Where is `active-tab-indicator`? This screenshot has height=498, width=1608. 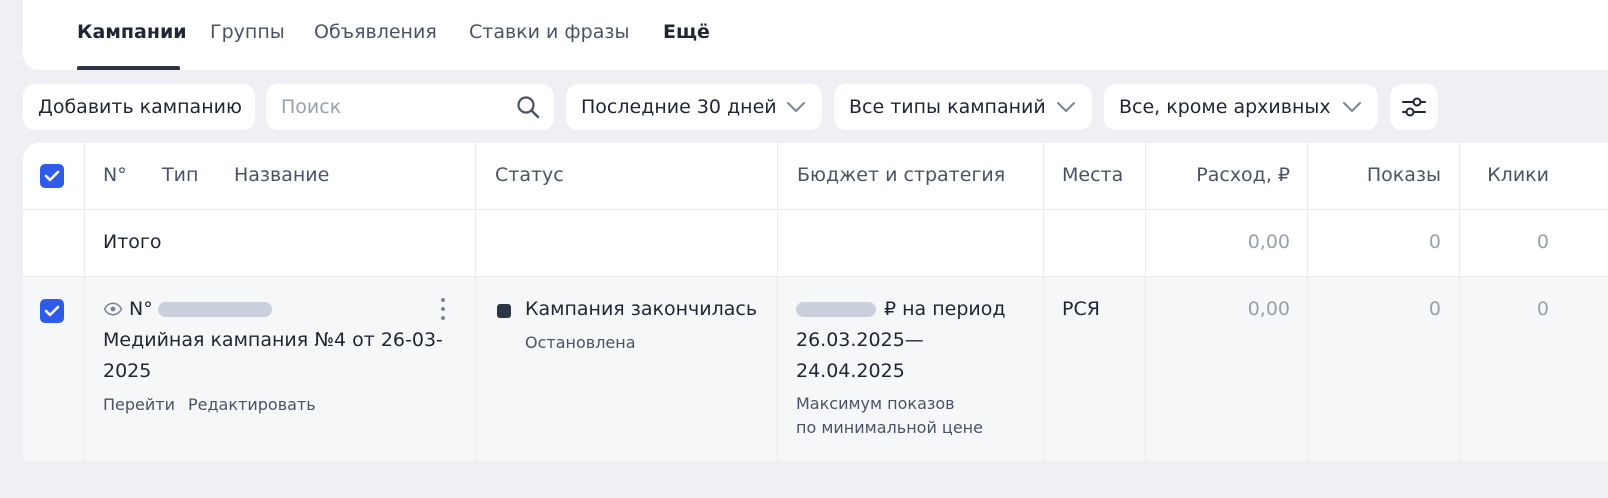
active-tab-indicator is located at coordinates (128, 68).